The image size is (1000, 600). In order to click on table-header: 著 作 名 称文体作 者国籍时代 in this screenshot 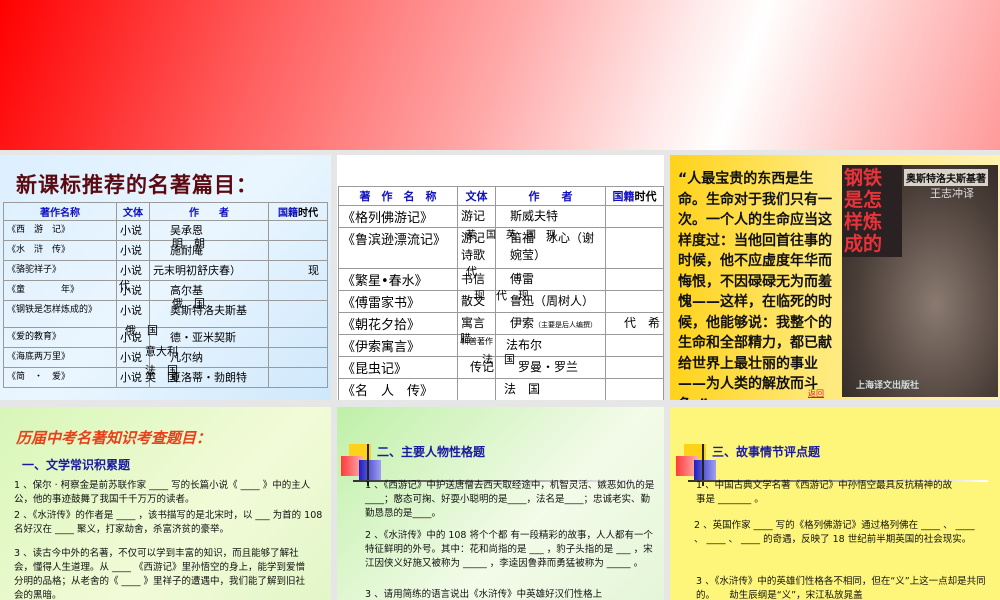, I will do `click(501, 196)`.